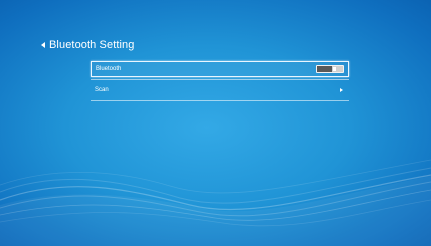  Describe the element at coordinates (335, 69) in the screenshot. I see `toggle-knob` at that location.